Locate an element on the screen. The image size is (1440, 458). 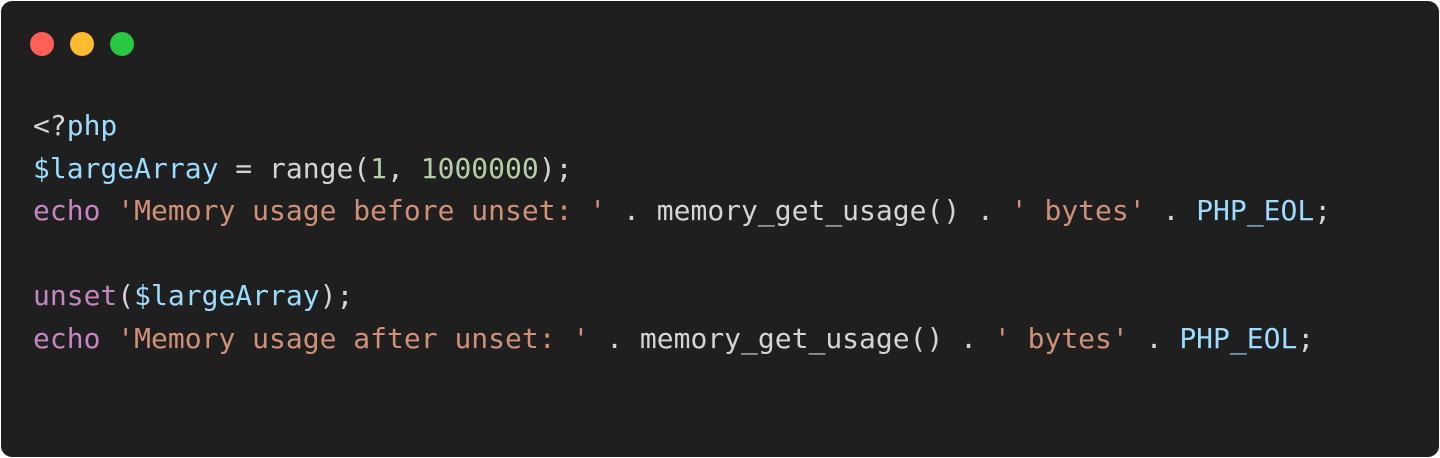
close-dot-icon is located at coordinates (42, 44).